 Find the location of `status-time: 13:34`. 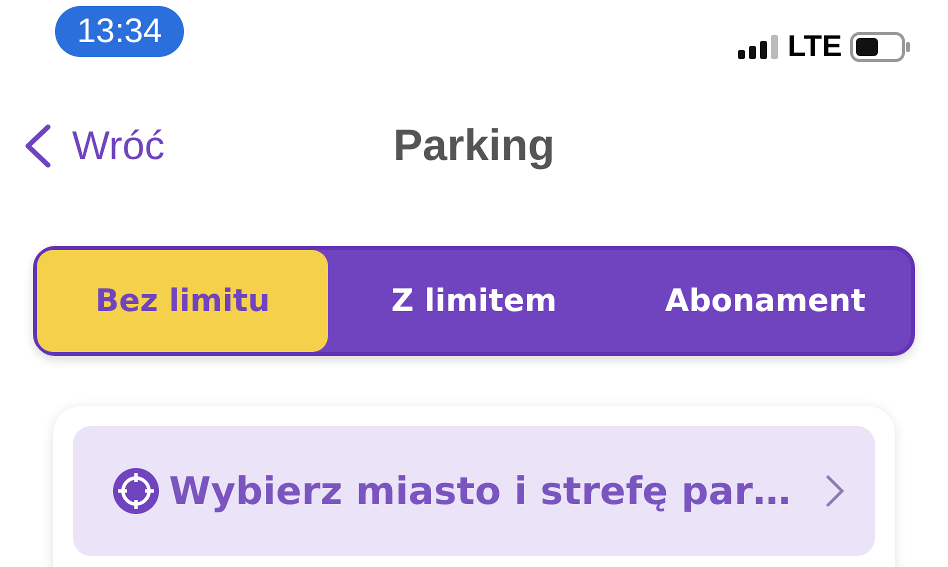

status-time: 13:34 is located at coordinates (119, 31).